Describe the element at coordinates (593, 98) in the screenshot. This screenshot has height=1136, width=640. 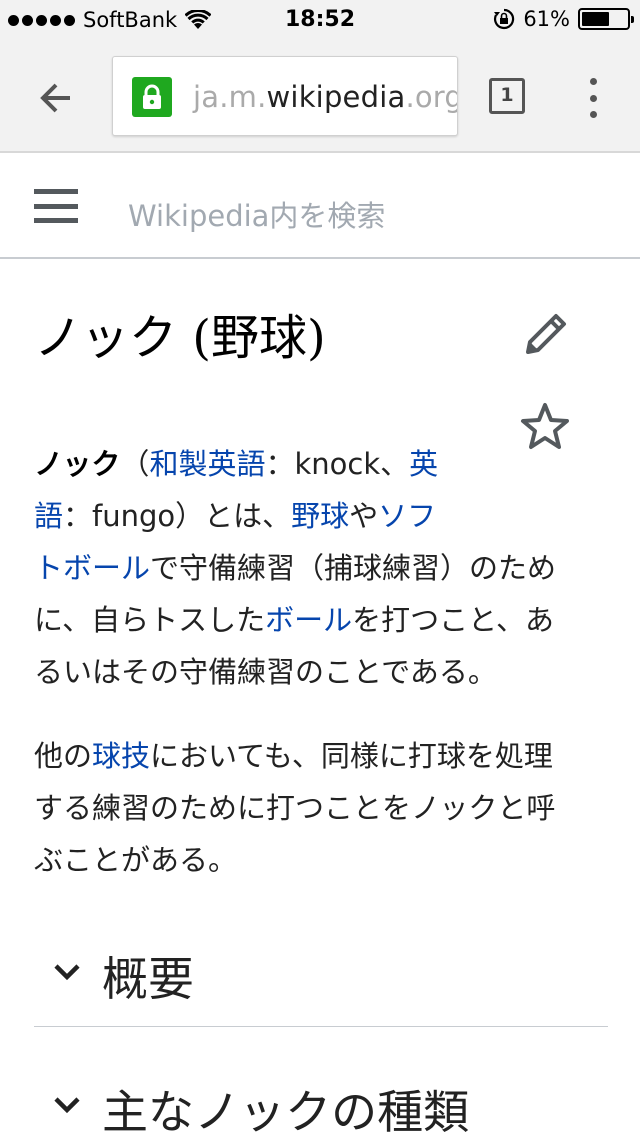
I see `overflow-menu-icon` at that location.